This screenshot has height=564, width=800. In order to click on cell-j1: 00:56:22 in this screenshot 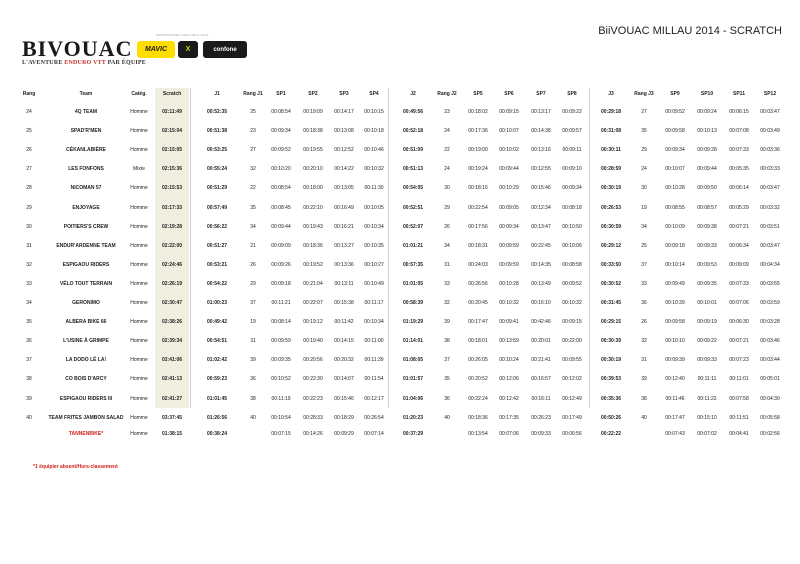, I will do `click(216, 226)`.